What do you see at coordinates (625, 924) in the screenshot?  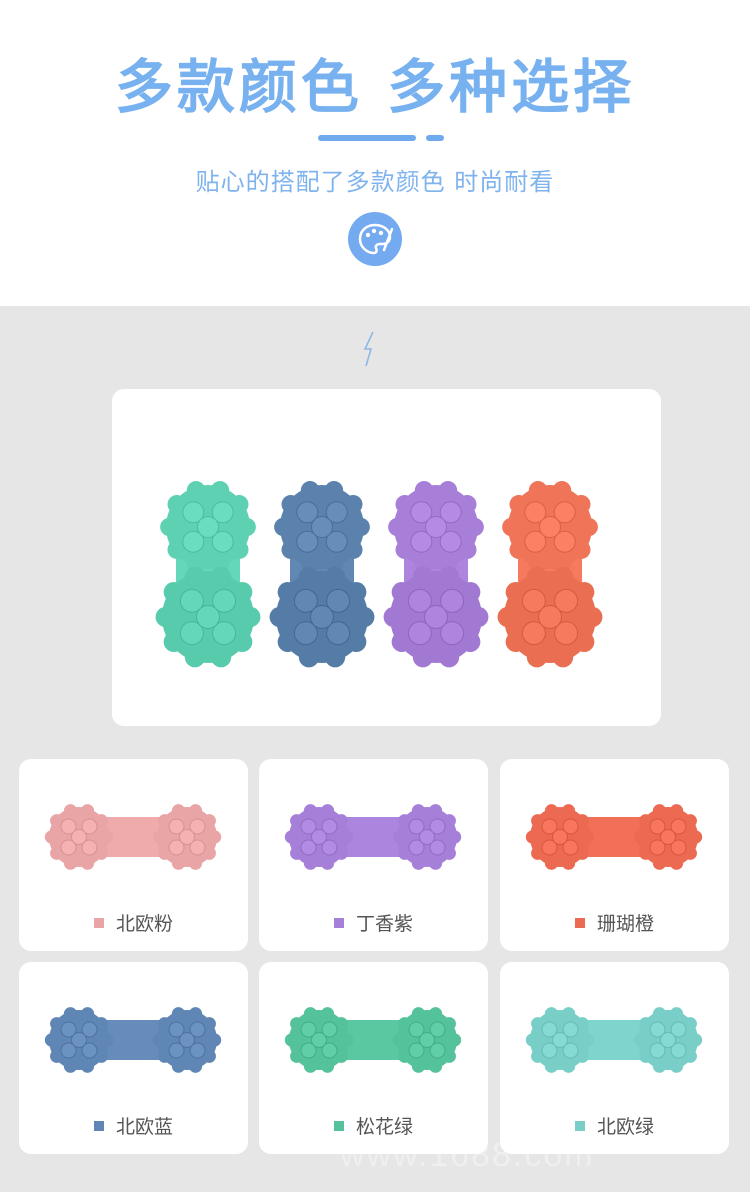 I see `color-name: 珊瑚橙` at bounding box center [625, 924].